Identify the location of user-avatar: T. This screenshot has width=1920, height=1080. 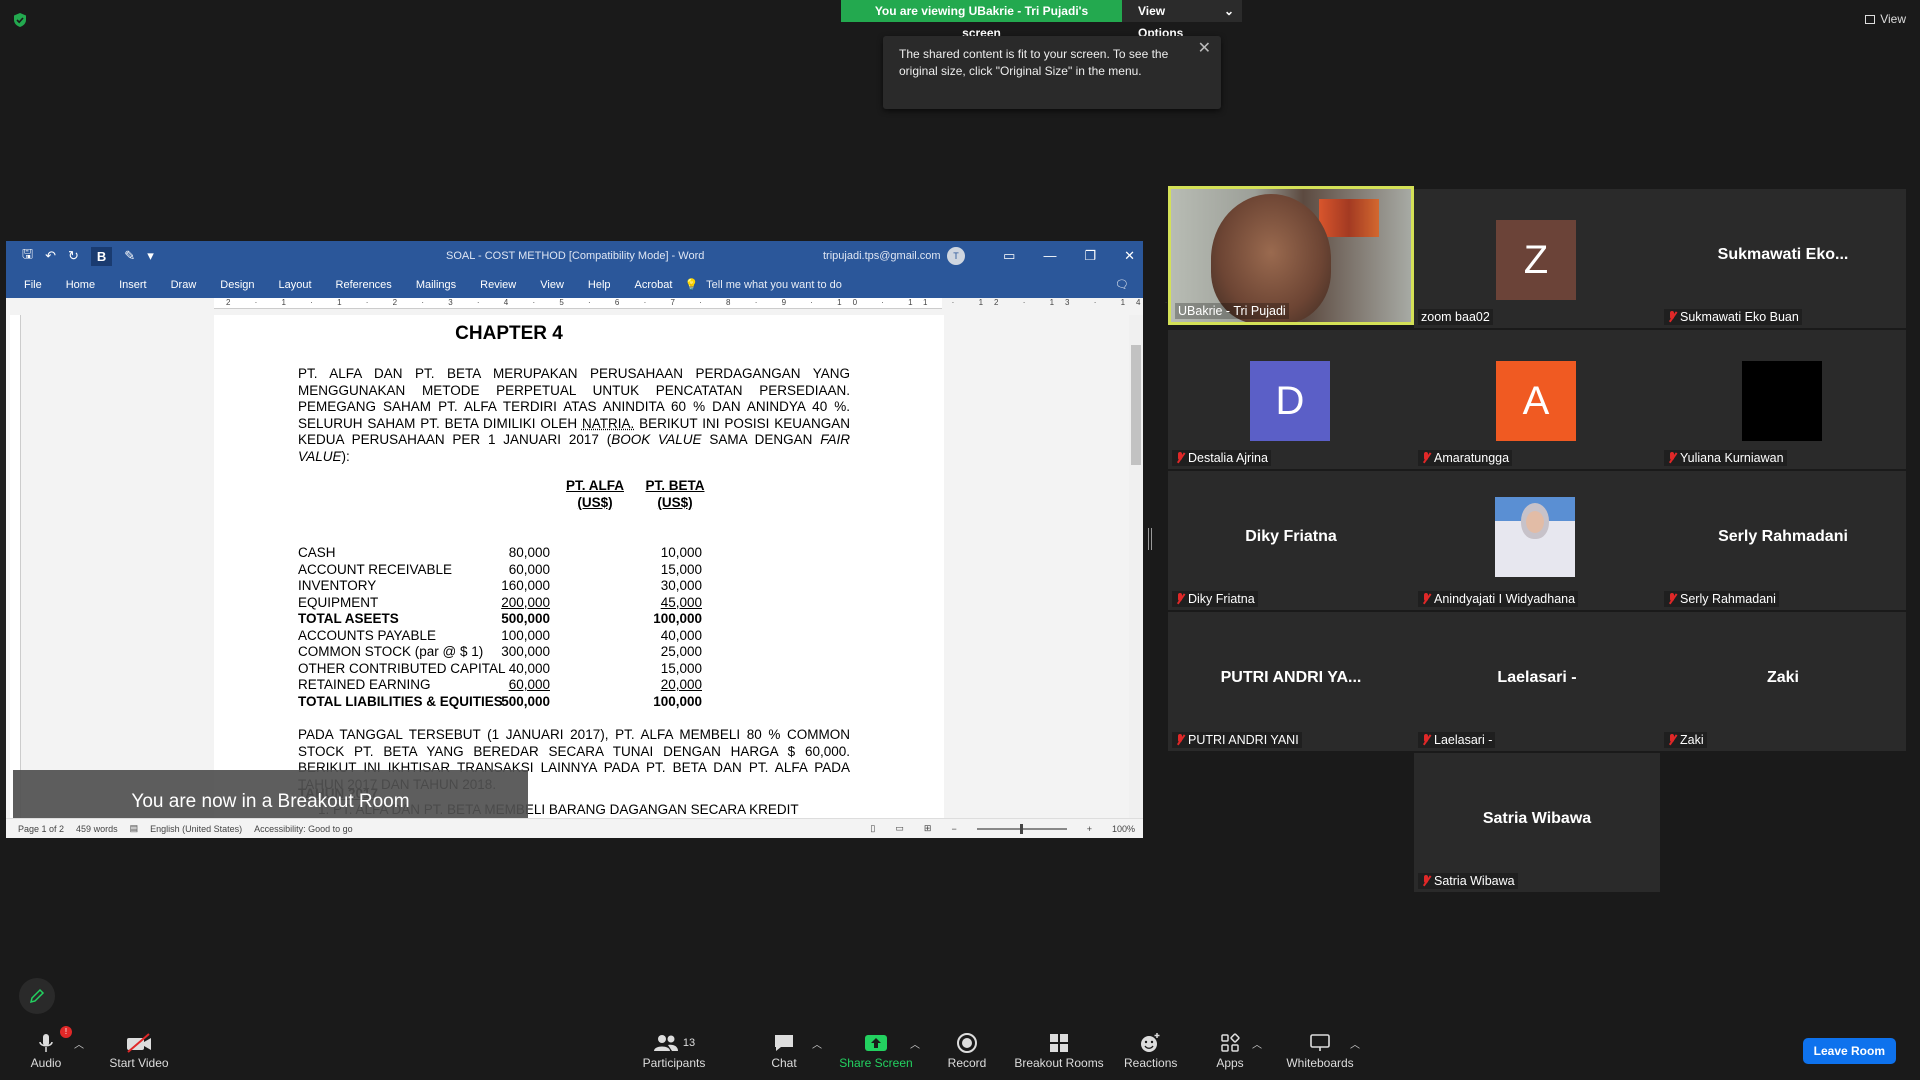
(956, 256).